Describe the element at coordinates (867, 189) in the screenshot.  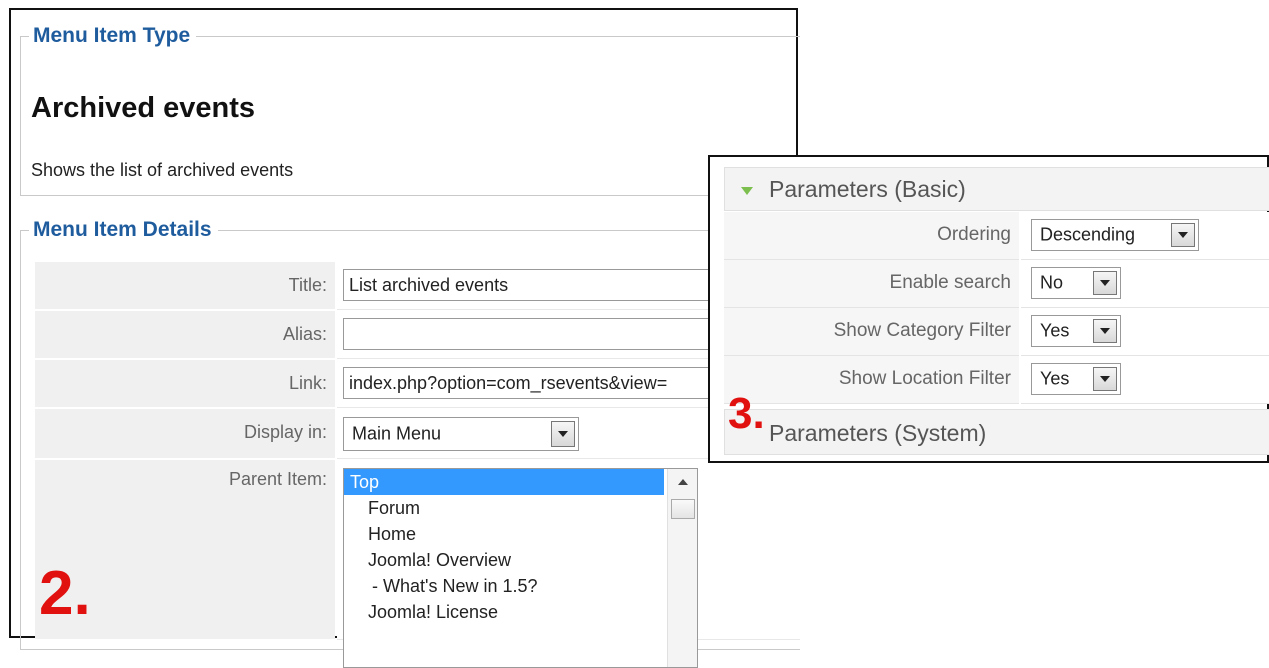
I see `parameters-basic-title: Parameters (Basic)` at that location.